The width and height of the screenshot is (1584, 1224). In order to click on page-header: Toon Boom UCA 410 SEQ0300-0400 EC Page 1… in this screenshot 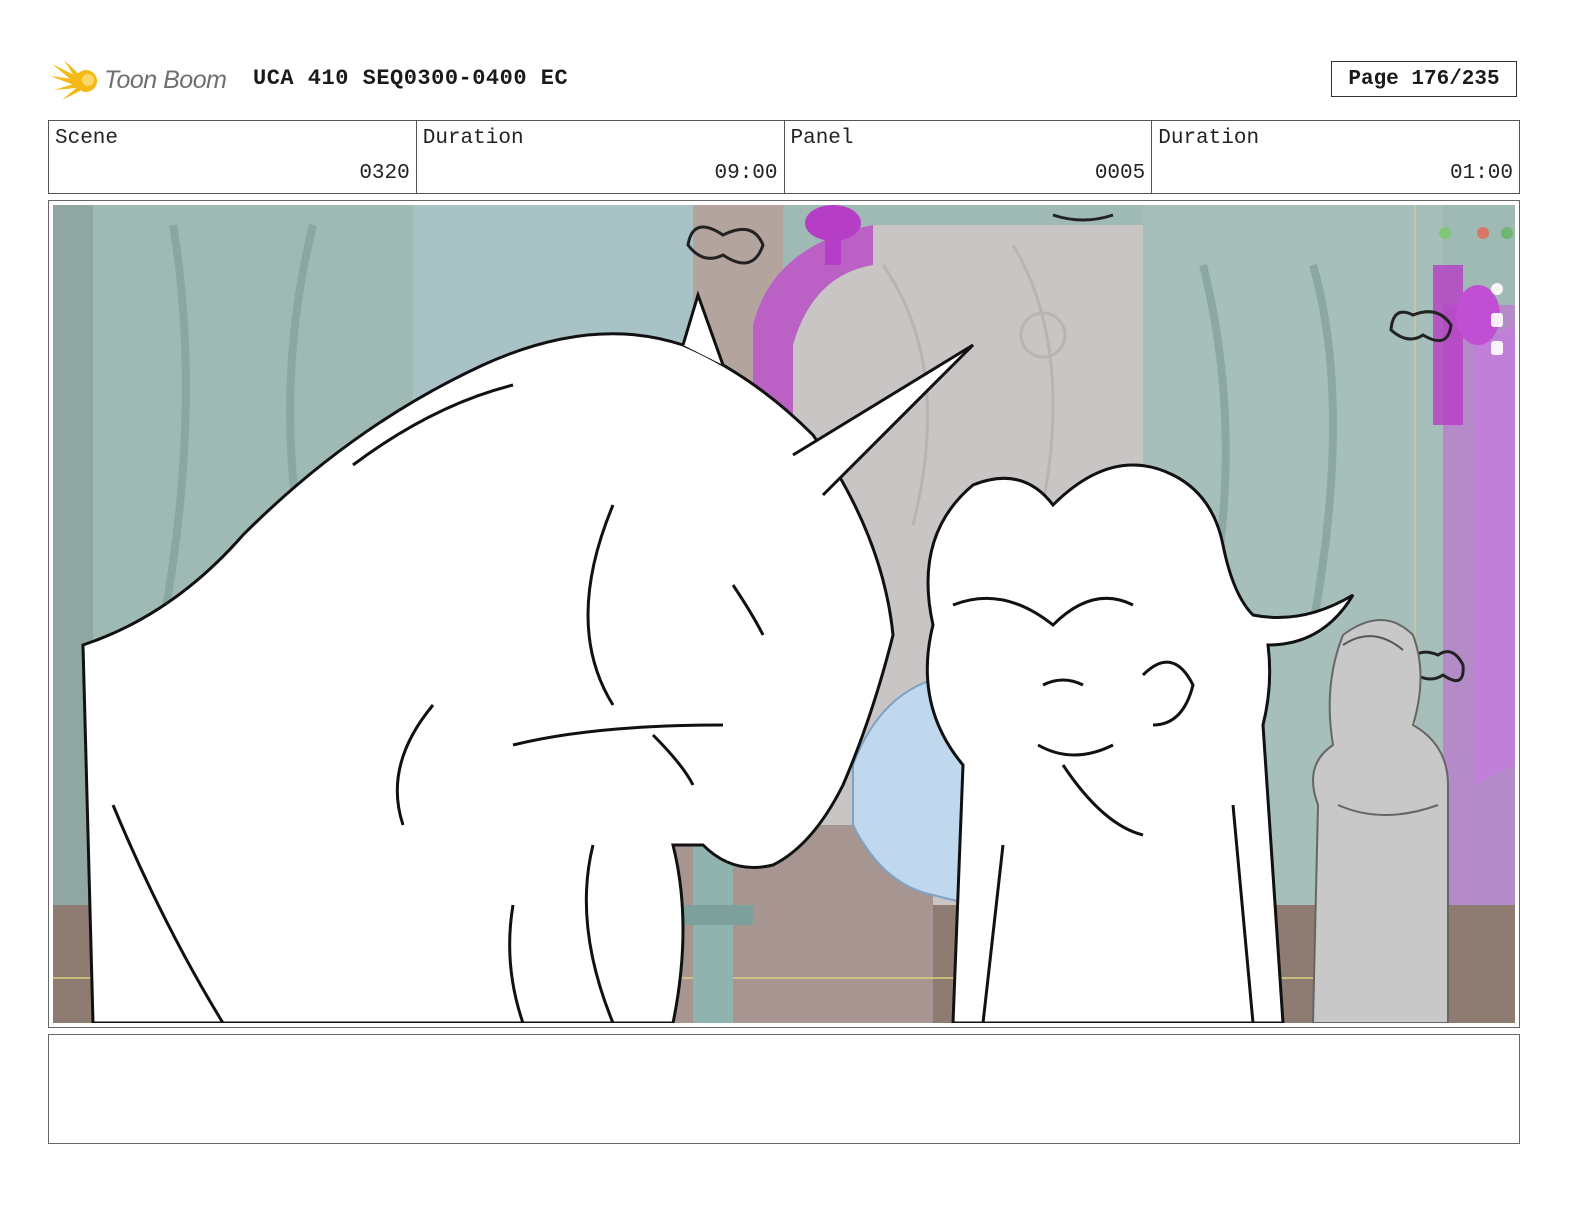, I will do `click(785, 80)`.